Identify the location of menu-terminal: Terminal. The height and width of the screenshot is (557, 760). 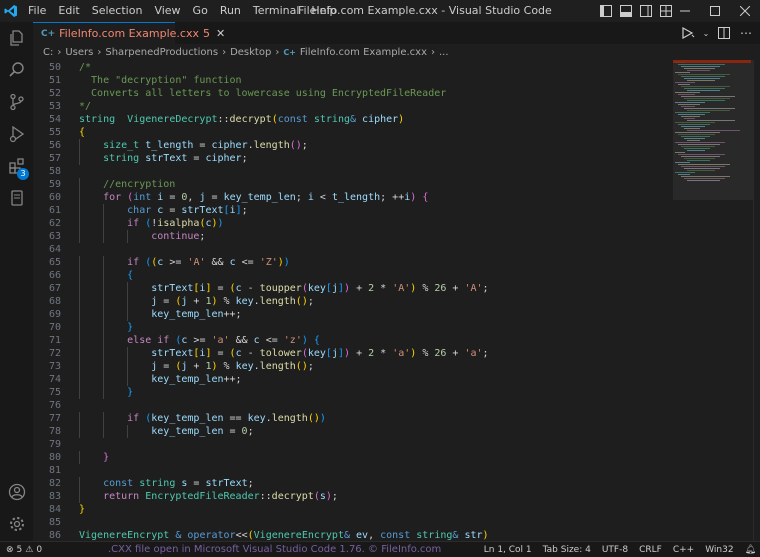
(276, 11).